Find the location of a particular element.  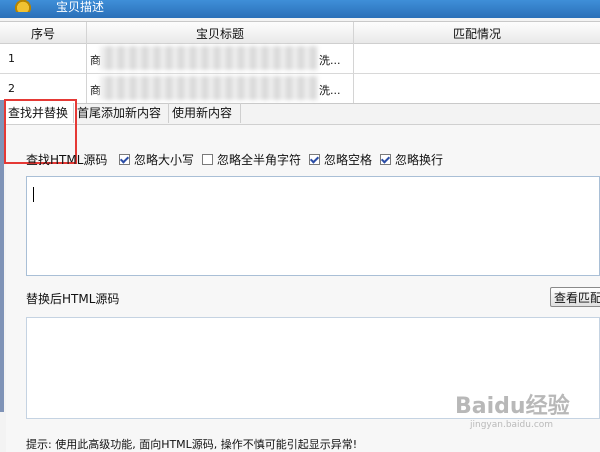

checkbox-unchecked-icon is located at coordinates (207, 159).